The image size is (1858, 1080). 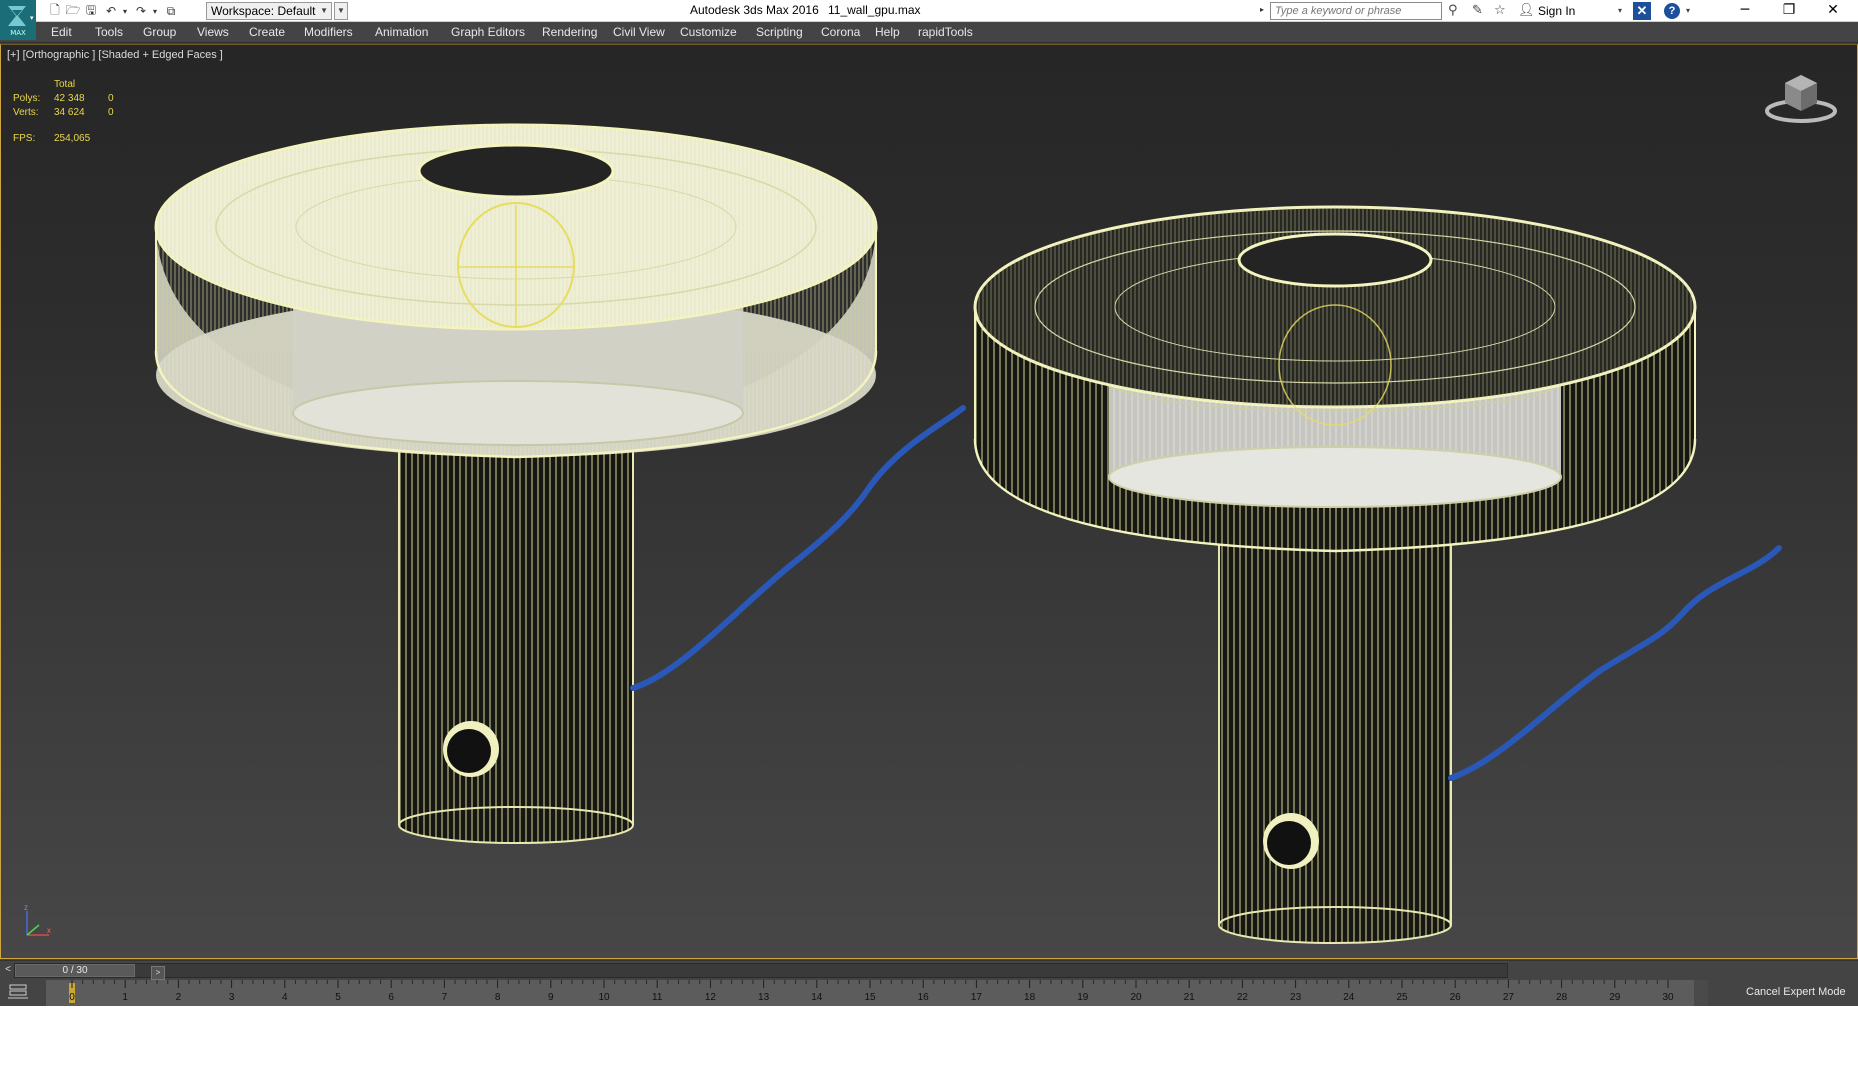 I want to click on lamp-left-shade, so click(x=516, y=291).